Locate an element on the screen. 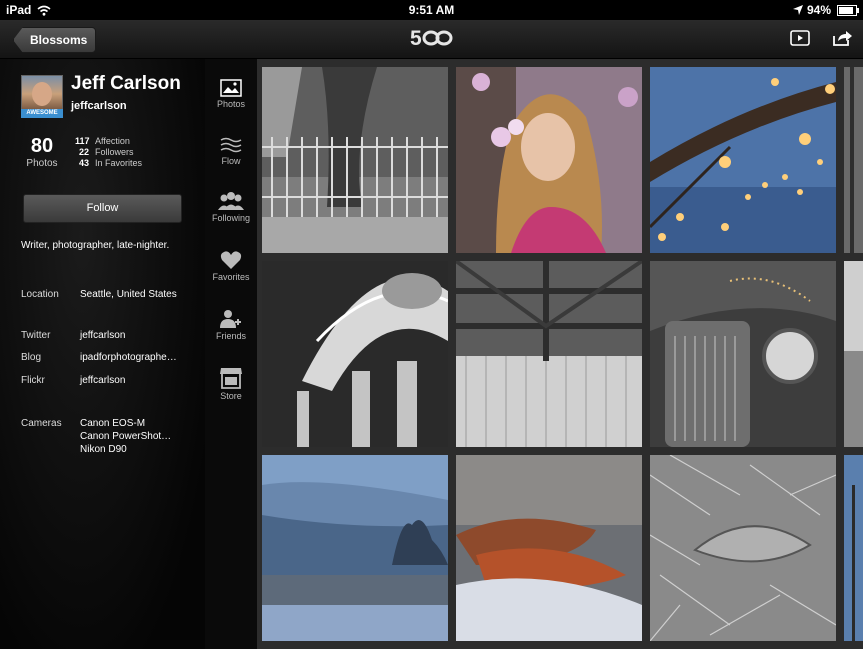  photo-tile-misty-lake is located at coordinates (355, 548).